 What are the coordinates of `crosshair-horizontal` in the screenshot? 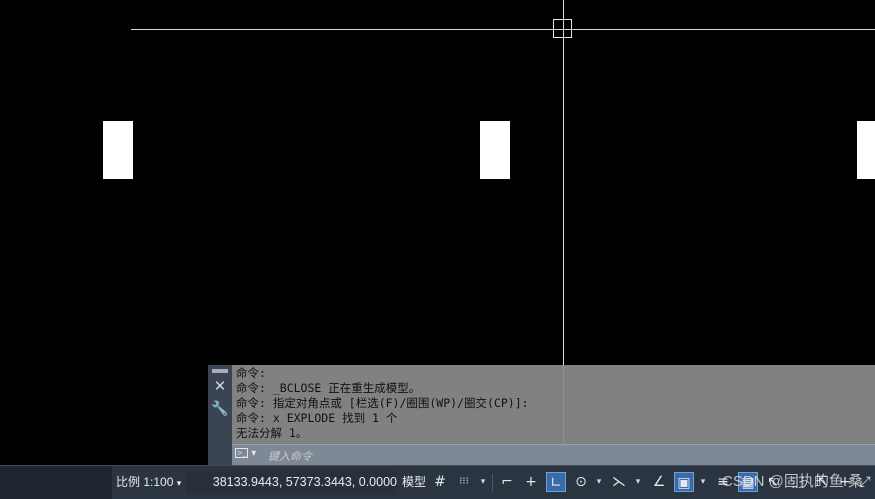 It's located at (503, 29).